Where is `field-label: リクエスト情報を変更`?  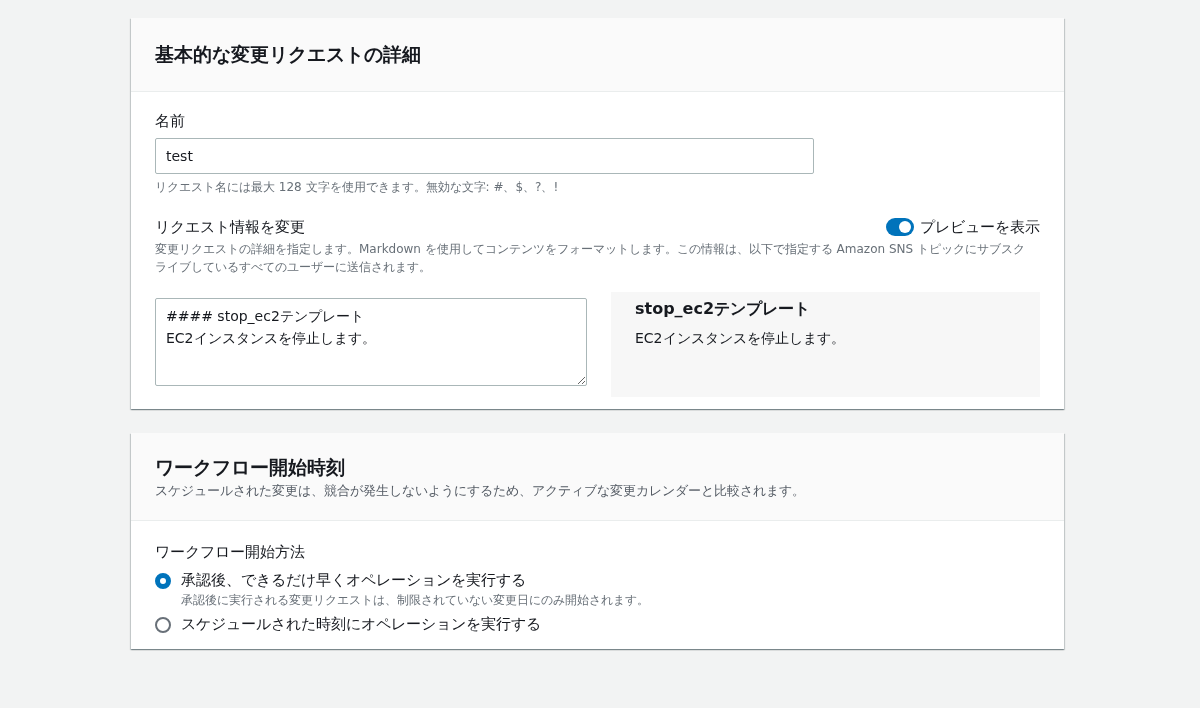 field-label: リクエスト情報を変更 is located at coordinates (230, 227).